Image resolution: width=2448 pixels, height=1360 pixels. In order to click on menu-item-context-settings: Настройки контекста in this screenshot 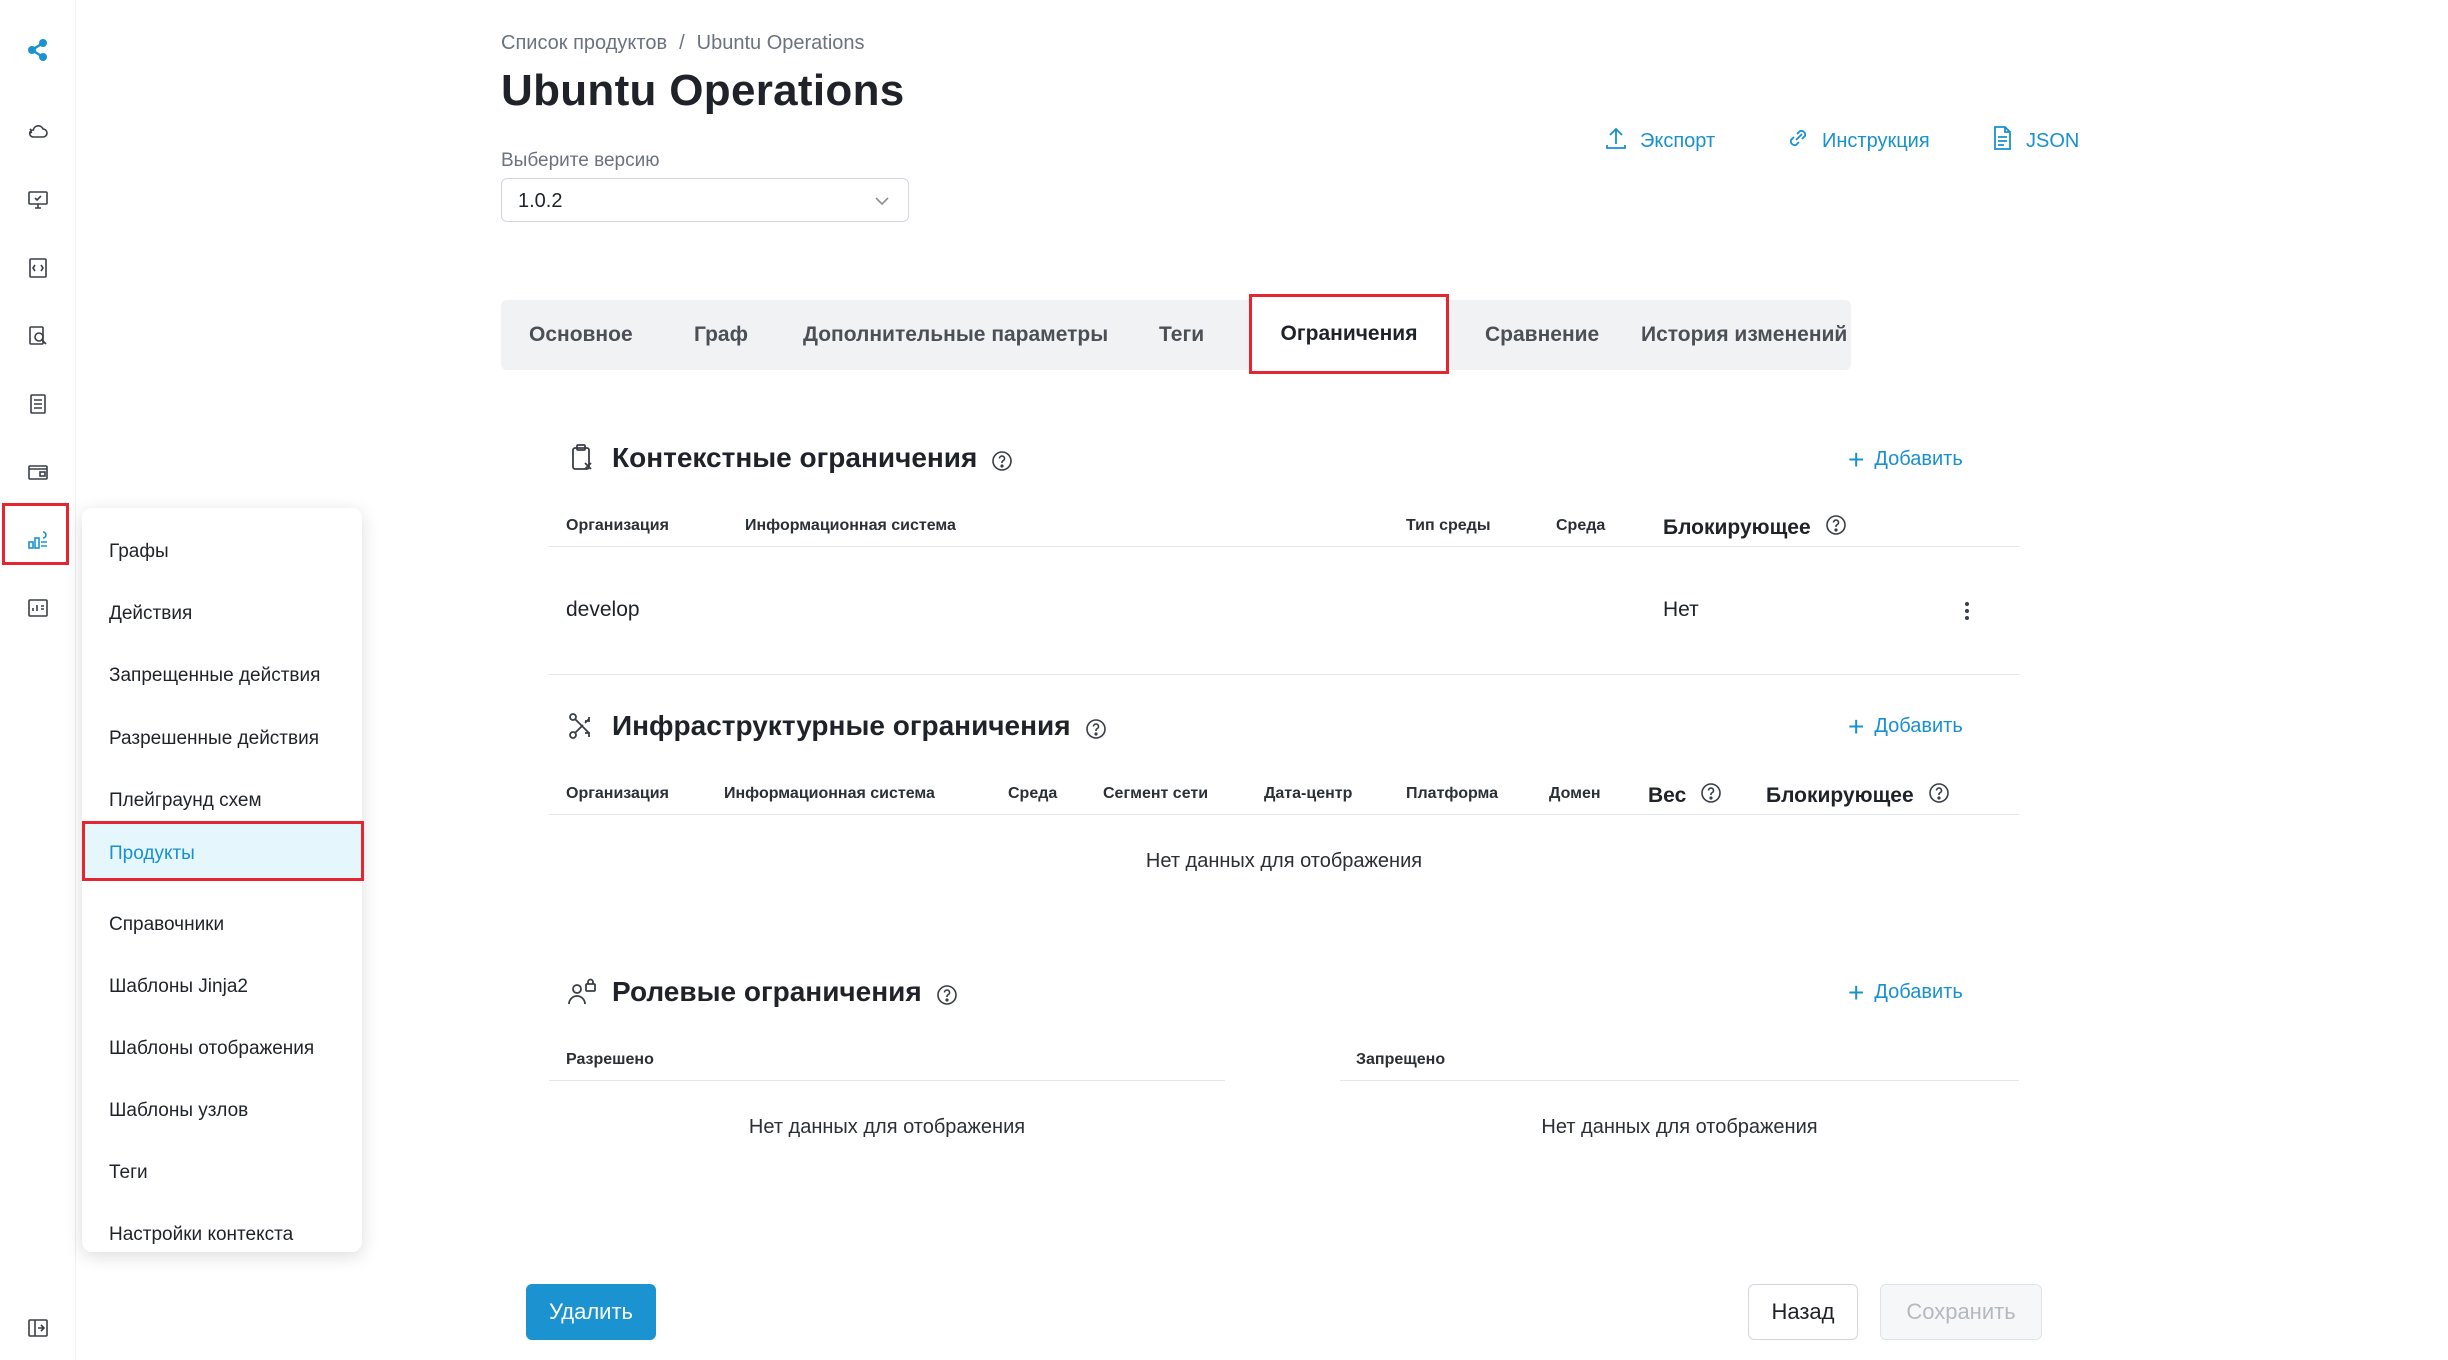, I will do `click(222, 1235)`.